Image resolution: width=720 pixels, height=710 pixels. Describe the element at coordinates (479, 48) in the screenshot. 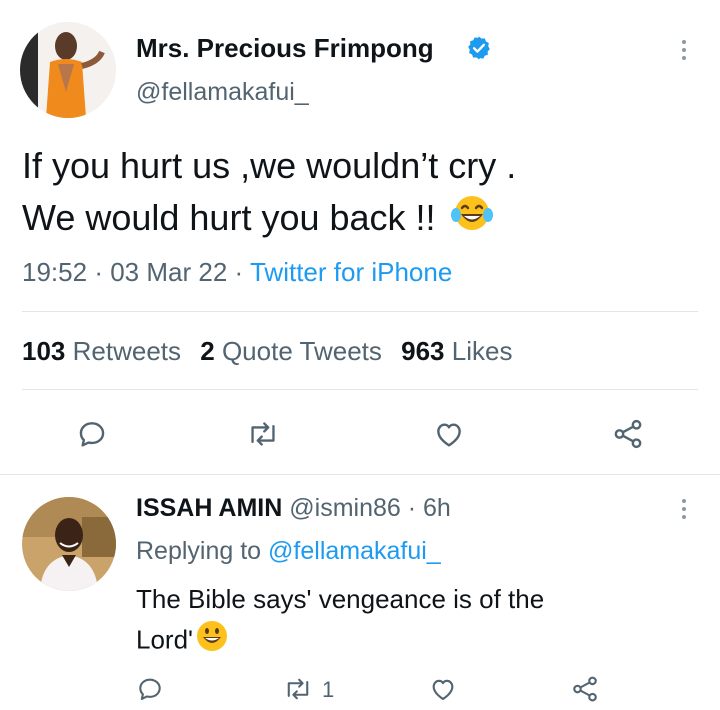

I see `verified-badge-icon` at that location.